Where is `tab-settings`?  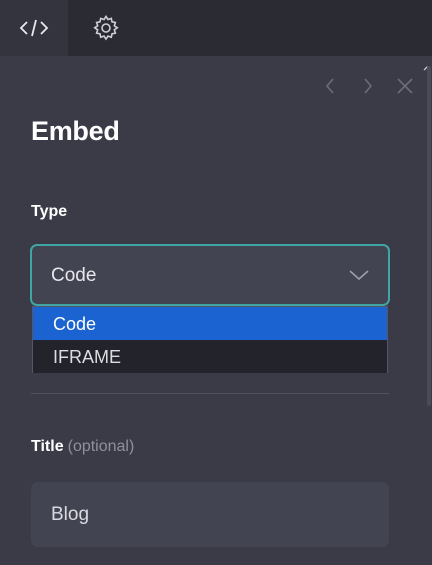 tab-settings is located at coordinates (106, 28).